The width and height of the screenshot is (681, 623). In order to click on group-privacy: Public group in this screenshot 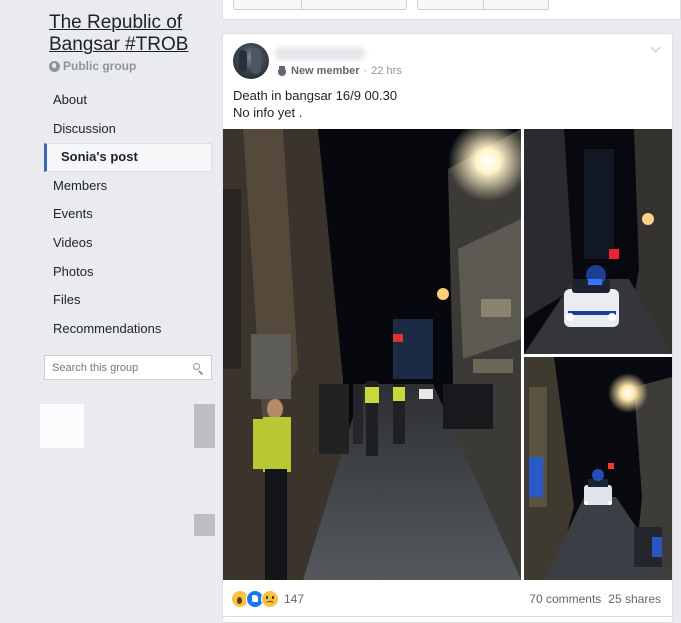, I will do `click(92, 66)`.